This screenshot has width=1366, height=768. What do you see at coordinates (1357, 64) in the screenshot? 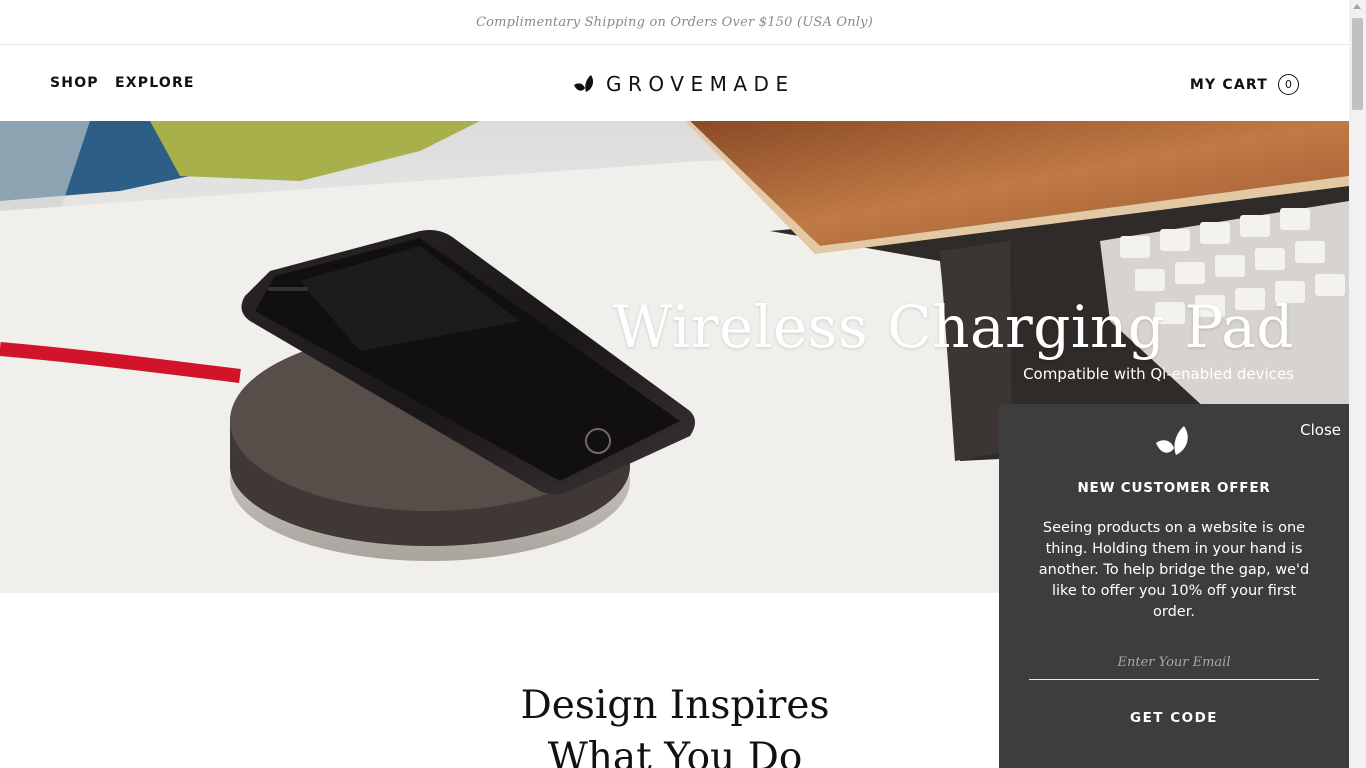
I see `scrollbar-thumb` at bounding box center [1357, 64].